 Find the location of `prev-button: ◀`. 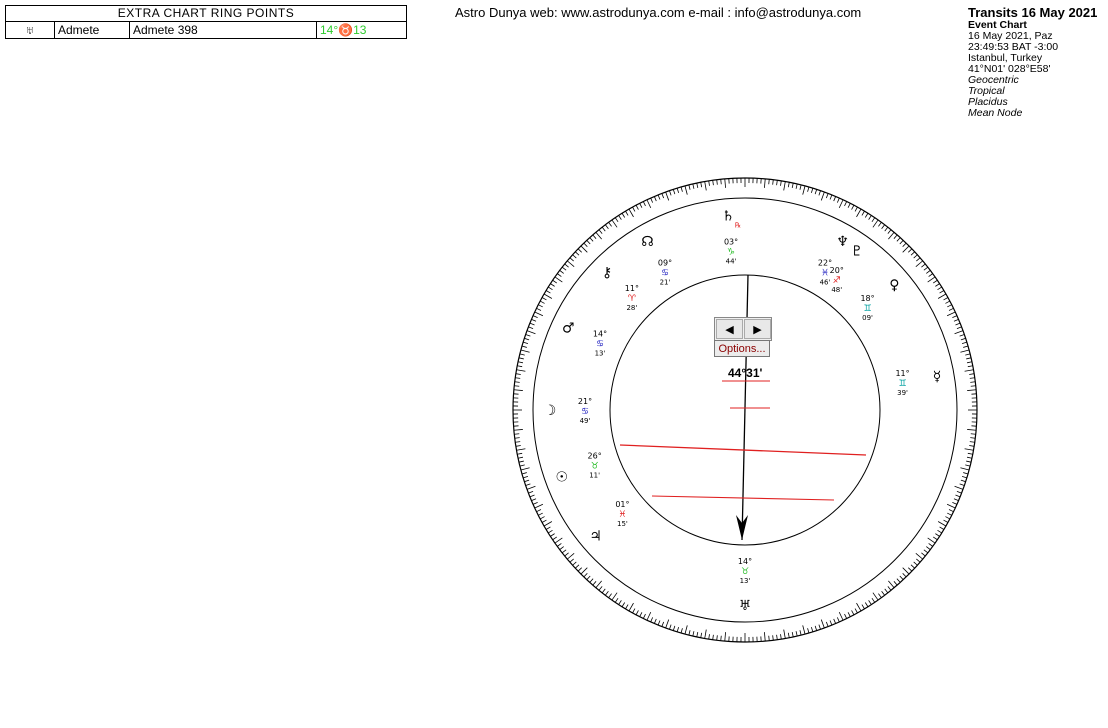

prev-button: ◀ is located at coordinates (729, 329).